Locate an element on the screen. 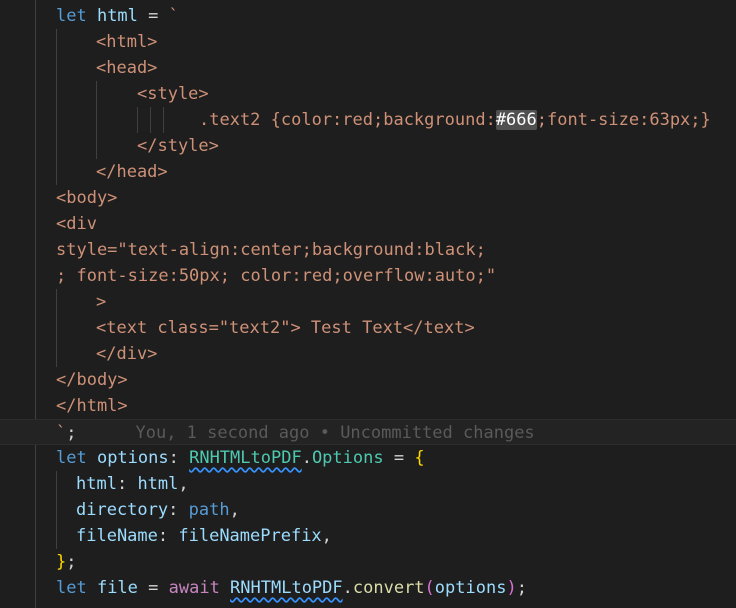 The height and width of the screenshot is (608, 736). code-token: ( is located at coordinates (429, 588).